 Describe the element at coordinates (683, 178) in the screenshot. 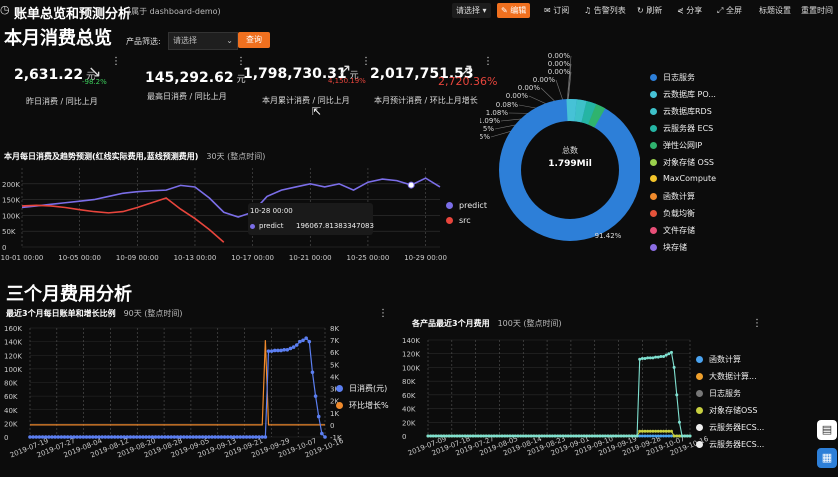

I see `legend-item: MaxCompute` at that location.